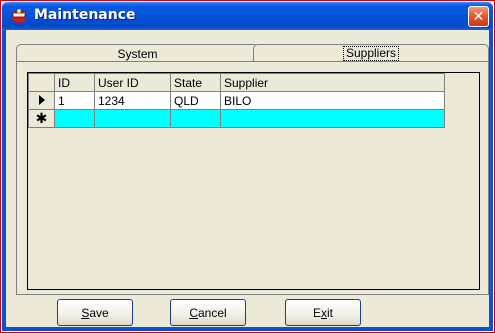  I want to click on new-cell-user-id, so click(132, 118).